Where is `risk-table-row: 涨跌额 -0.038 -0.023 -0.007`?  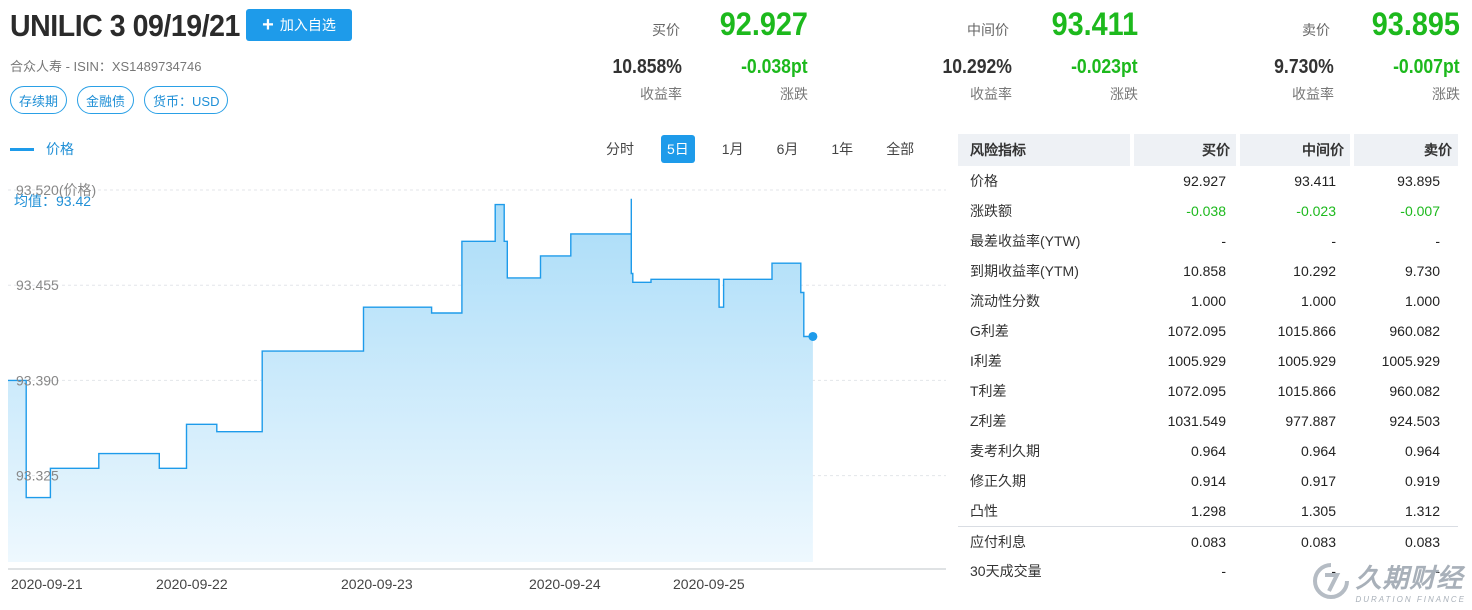
risk-table-row: 涨跌额 -0.038 -0.023 -0.007 is located at coordinates (1208, 211).